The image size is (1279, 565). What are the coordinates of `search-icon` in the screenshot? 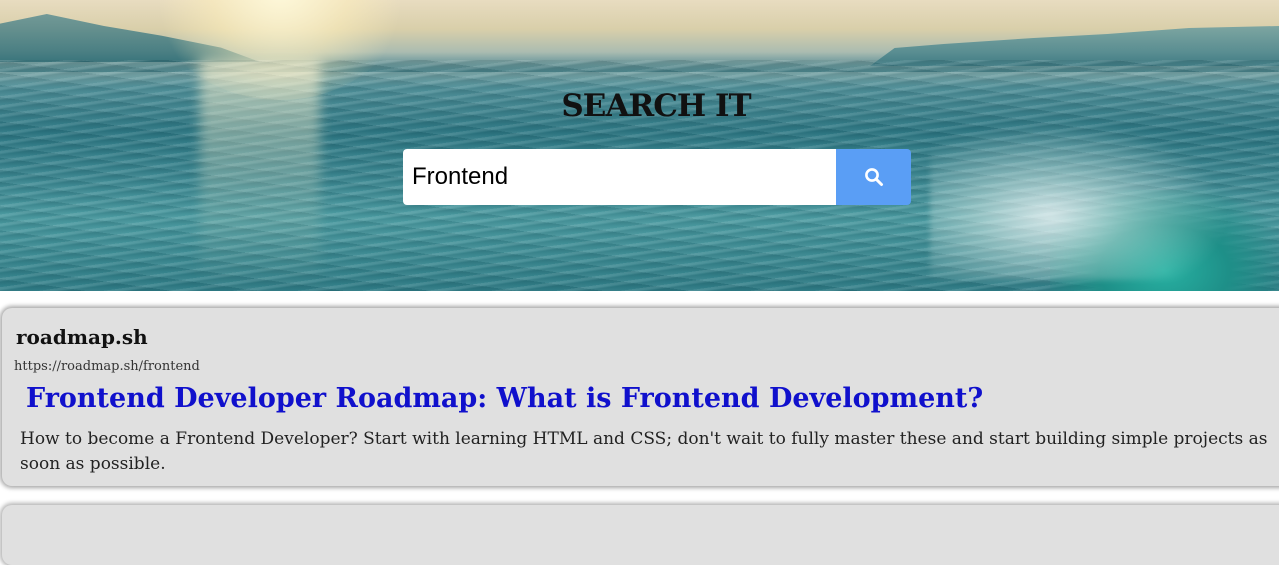 It's located at (873, 177).